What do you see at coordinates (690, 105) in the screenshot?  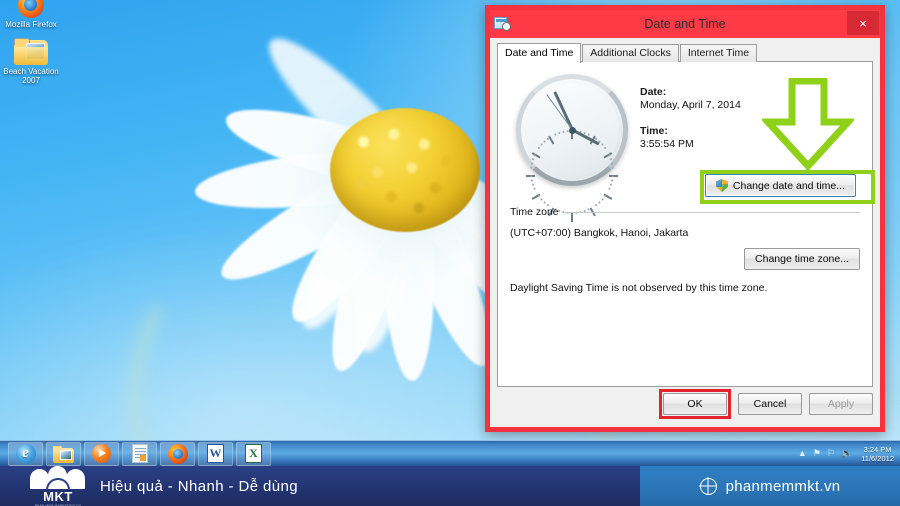 I see `date-value: Monday, April 7, 2014` at bounding box center [690, 105].